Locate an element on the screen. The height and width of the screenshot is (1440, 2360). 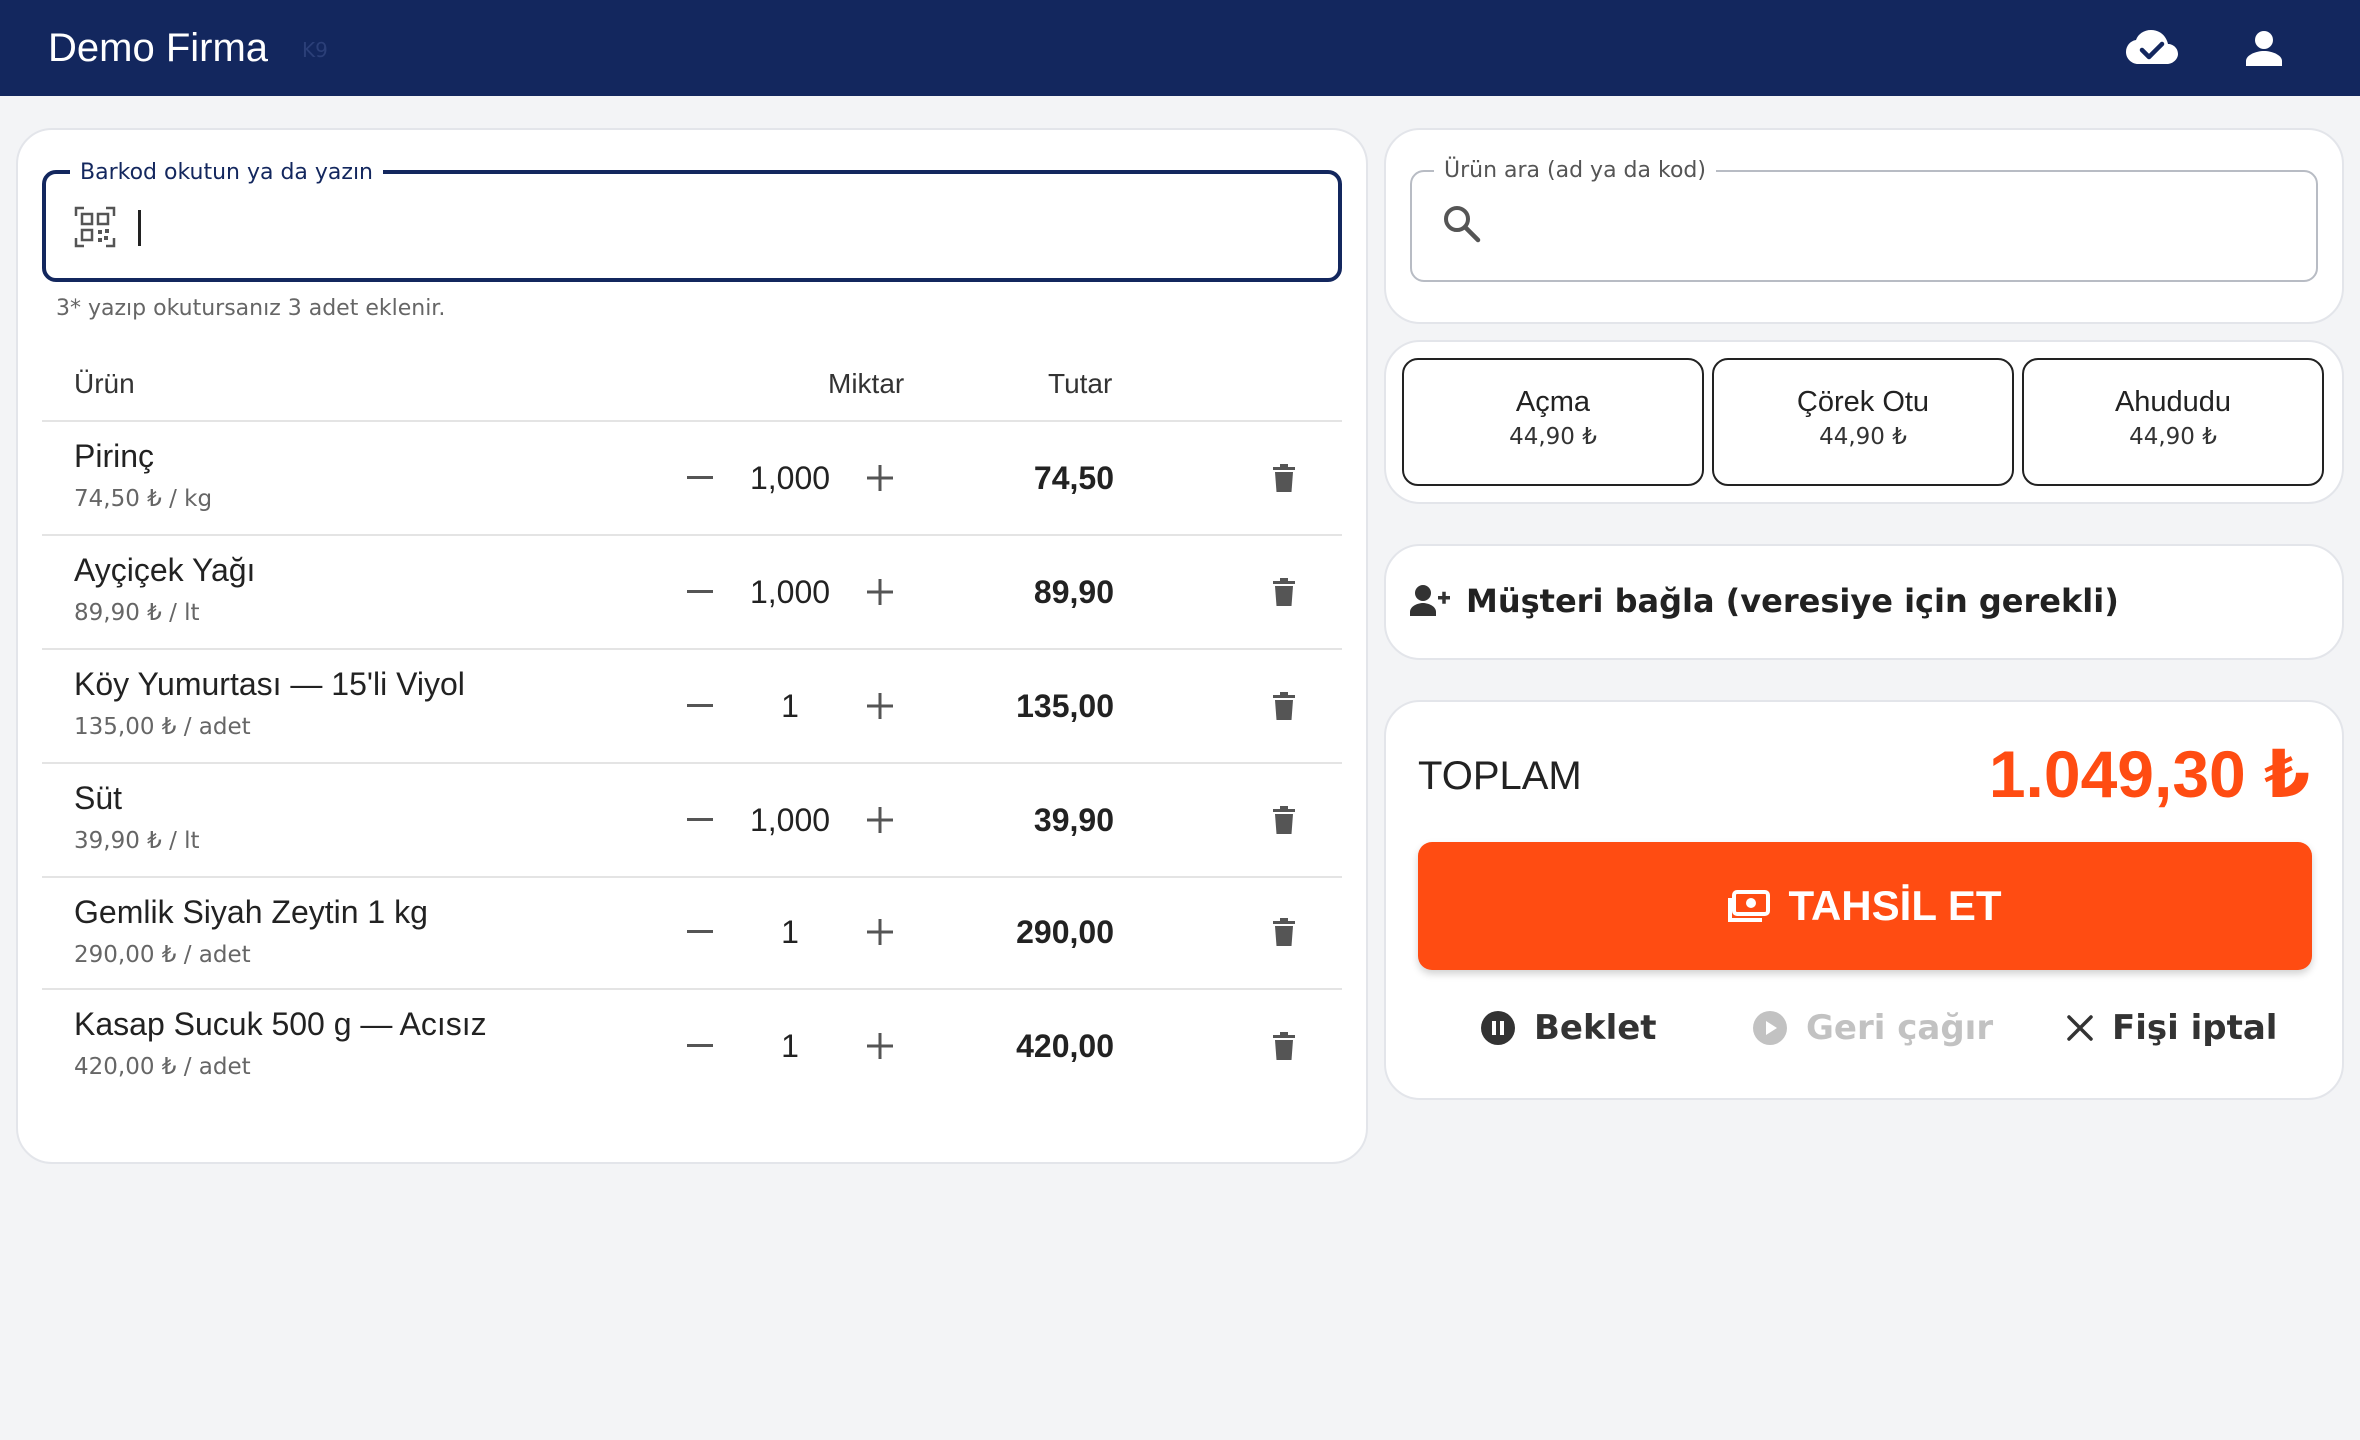
barcode-input-label: Barkod okutun ya da yazın is located at coordinates (227, 172).